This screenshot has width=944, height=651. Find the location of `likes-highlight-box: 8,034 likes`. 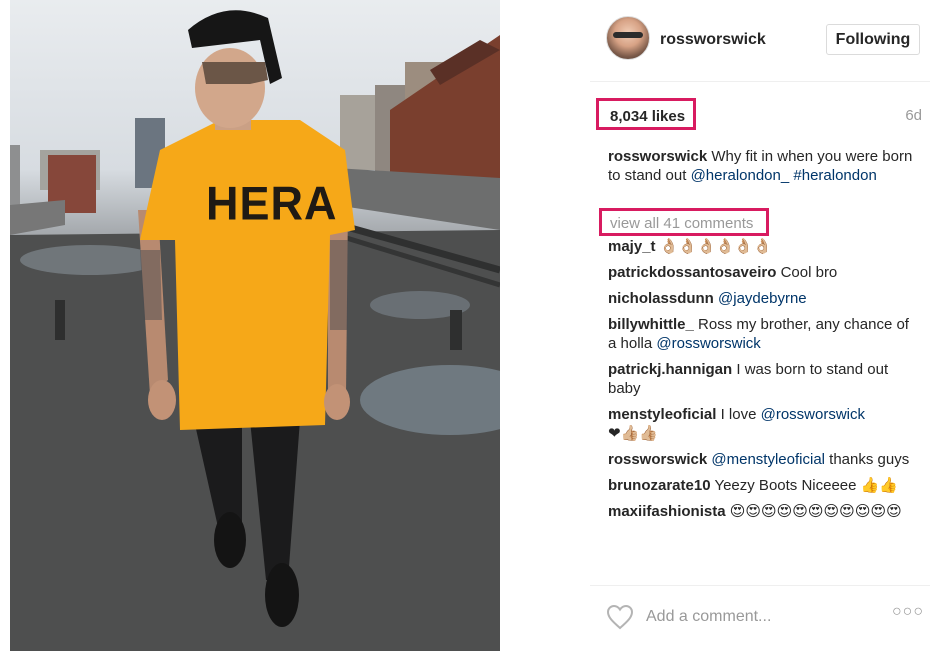

likes-highlight-box: 8,034 likes is located at coordinates (646, 114).